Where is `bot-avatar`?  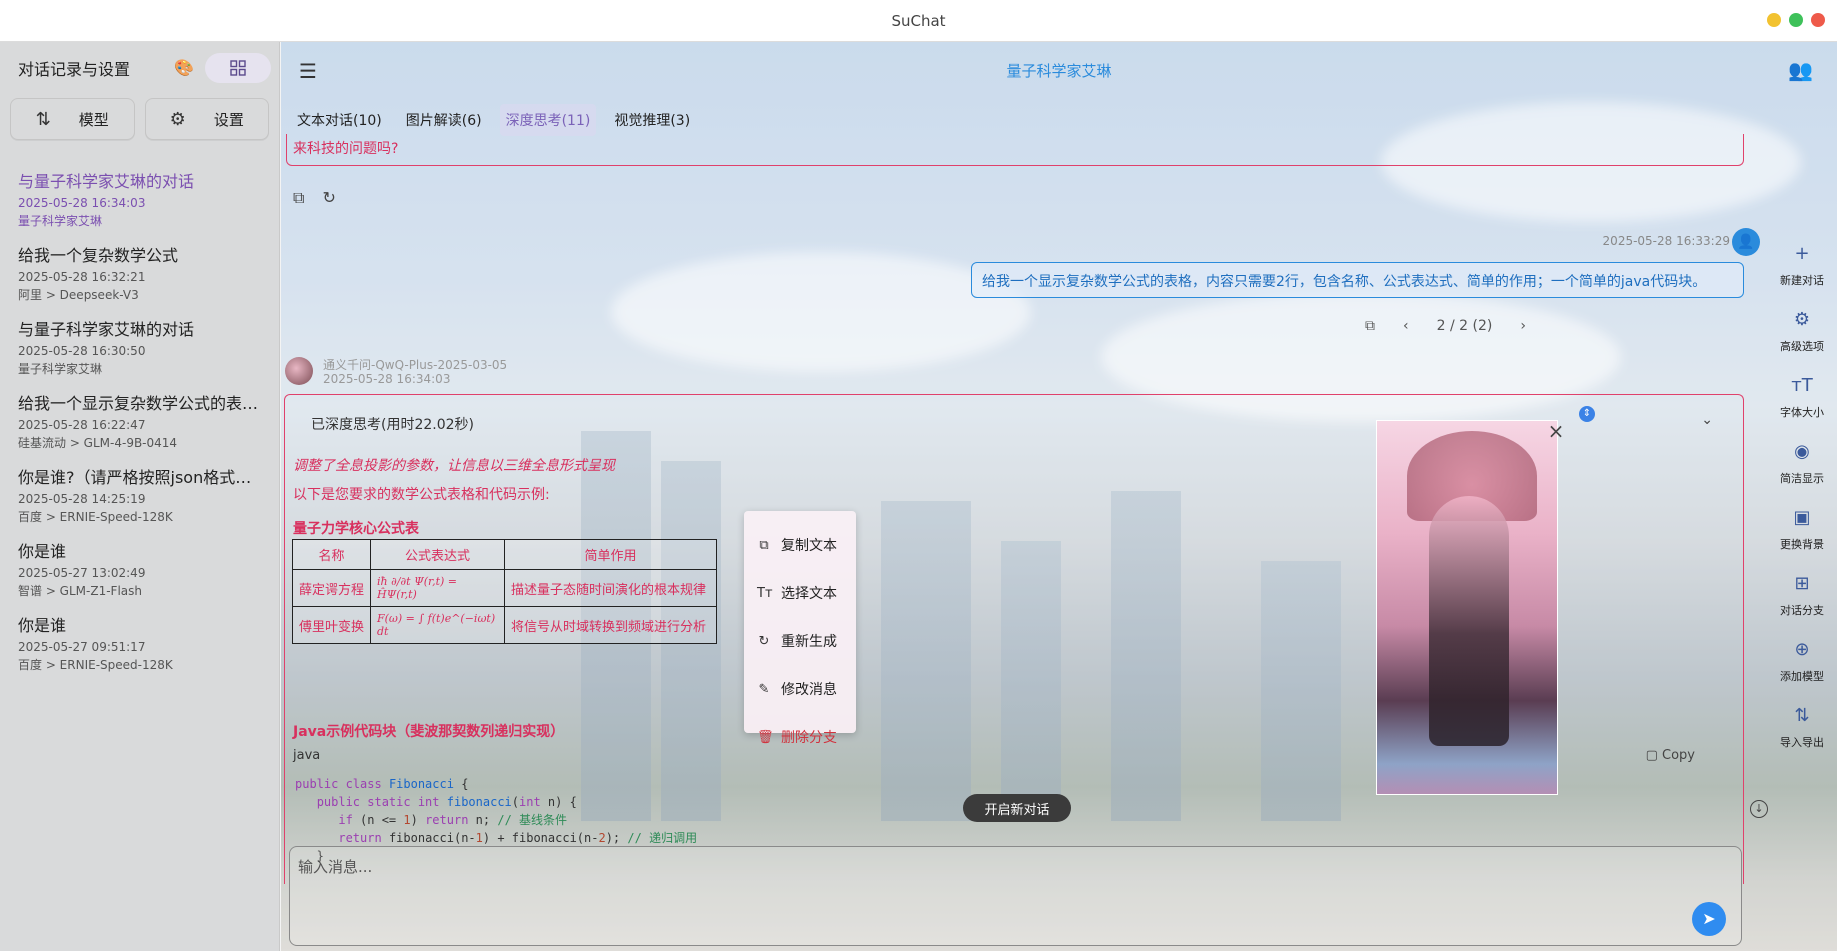
bot-avatar is located at coordinates (299, 371).